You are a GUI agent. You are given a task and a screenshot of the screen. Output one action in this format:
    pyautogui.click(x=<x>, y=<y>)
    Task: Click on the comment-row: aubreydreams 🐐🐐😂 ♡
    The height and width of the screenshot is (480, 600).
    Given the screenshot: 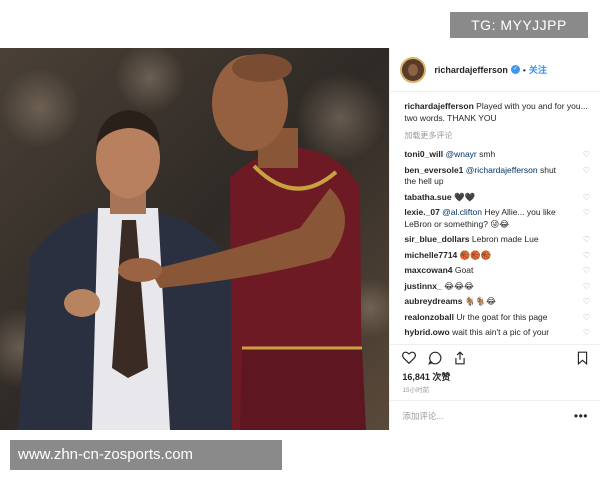 What is the action you would take?
    pyautogui.click(x=497, y=302)
    